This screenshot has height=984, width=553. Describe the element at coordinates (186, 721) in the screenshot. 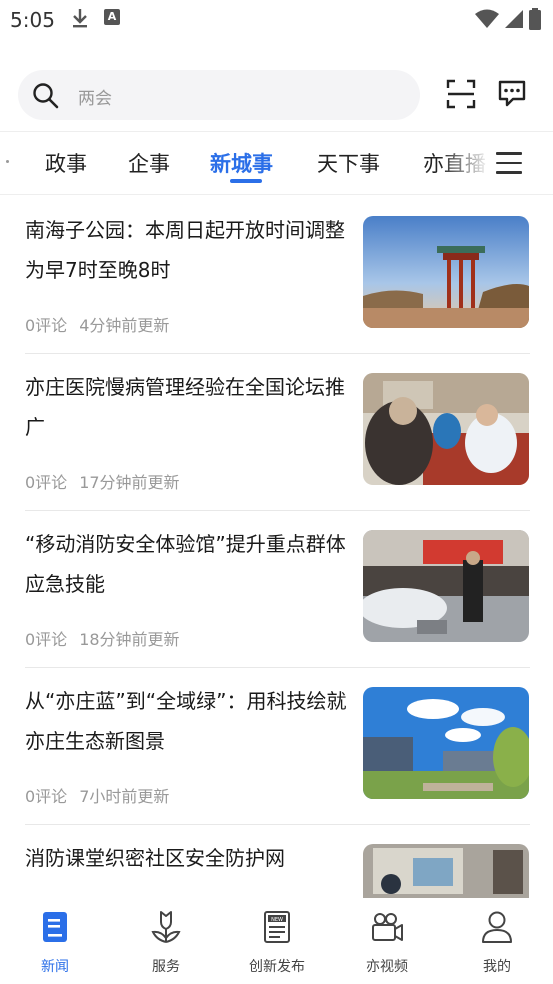

I see `news-title: 从“亦庄蓝”到“全域绿”：用科技绘就亦庄生态新图景` at that location.